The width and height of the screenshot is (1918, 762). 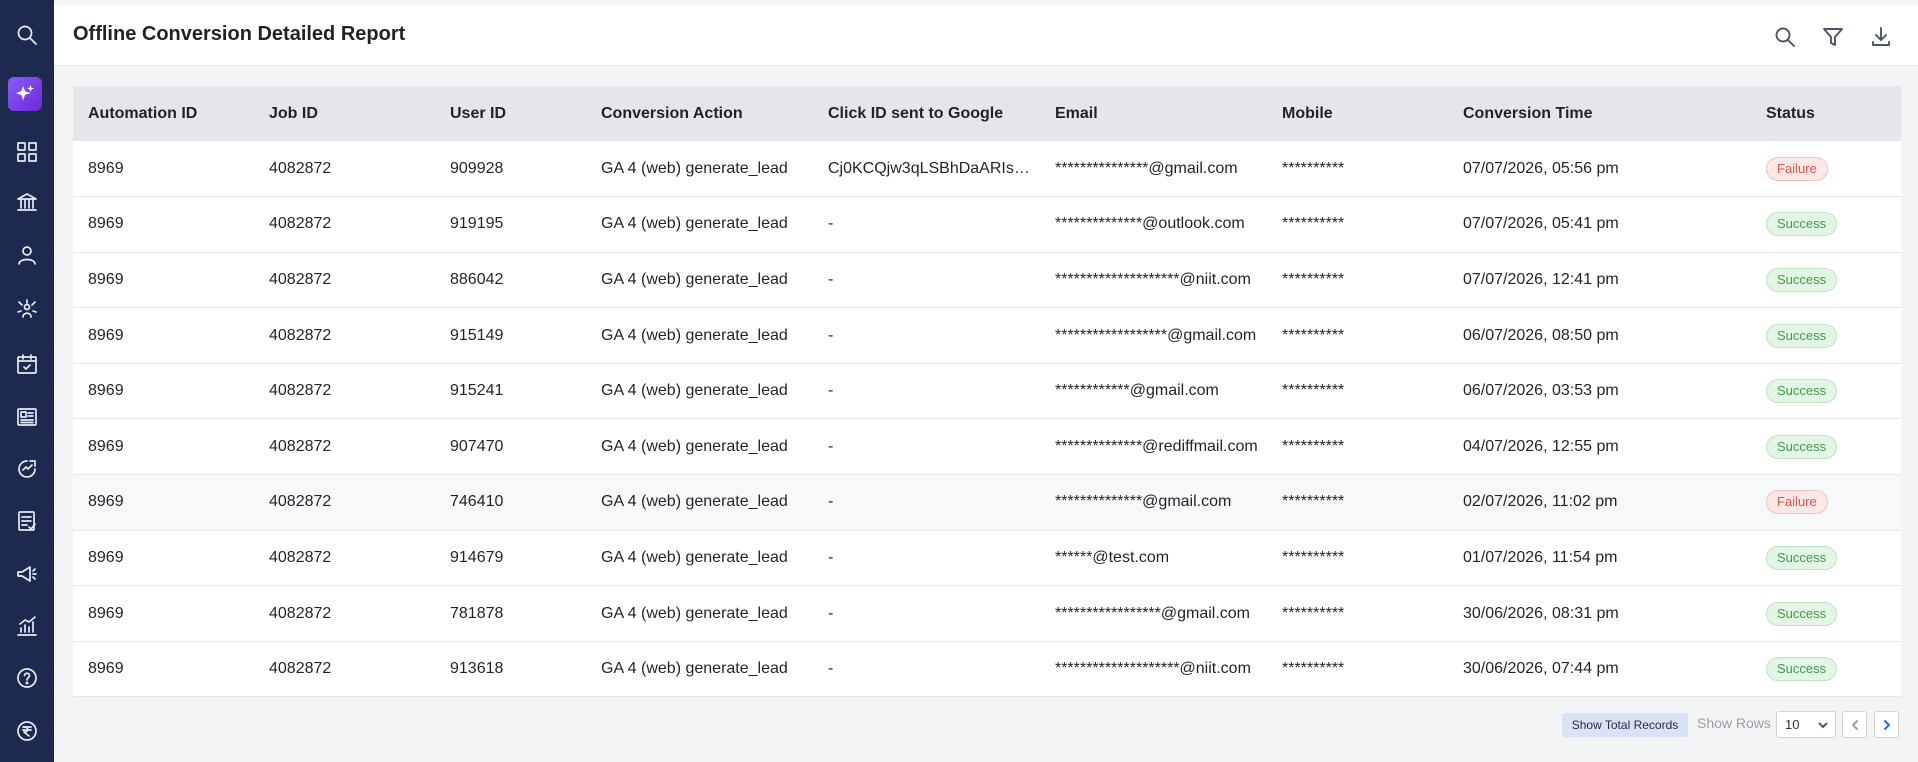 I want to click on cell-user-id: 915241, so click(x=510, y=391).